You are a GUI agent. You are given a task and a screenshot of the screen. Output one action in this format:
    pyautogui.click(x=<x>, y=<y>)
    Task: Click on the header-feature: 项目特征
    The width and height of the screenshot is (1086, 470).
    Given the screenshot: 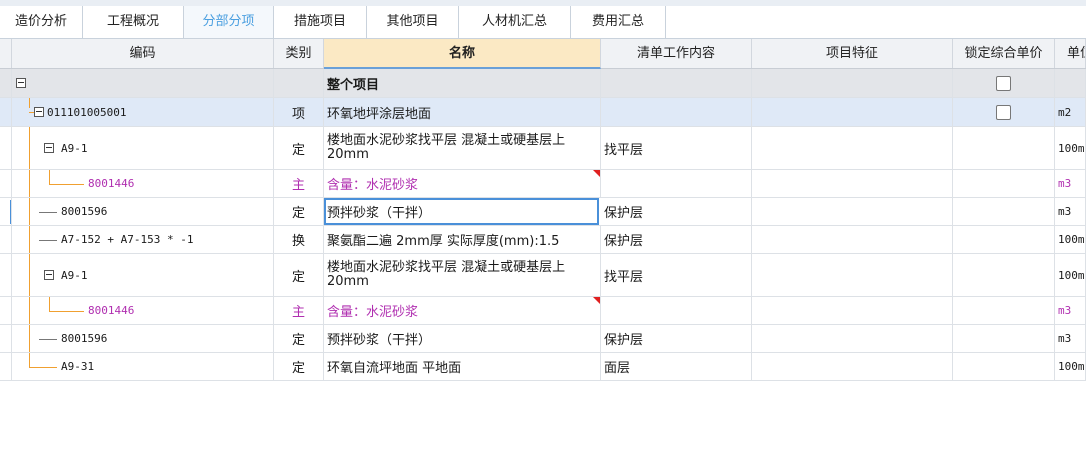 What is the action you would take?
    pyautogui.click(x=852, y=53)
    